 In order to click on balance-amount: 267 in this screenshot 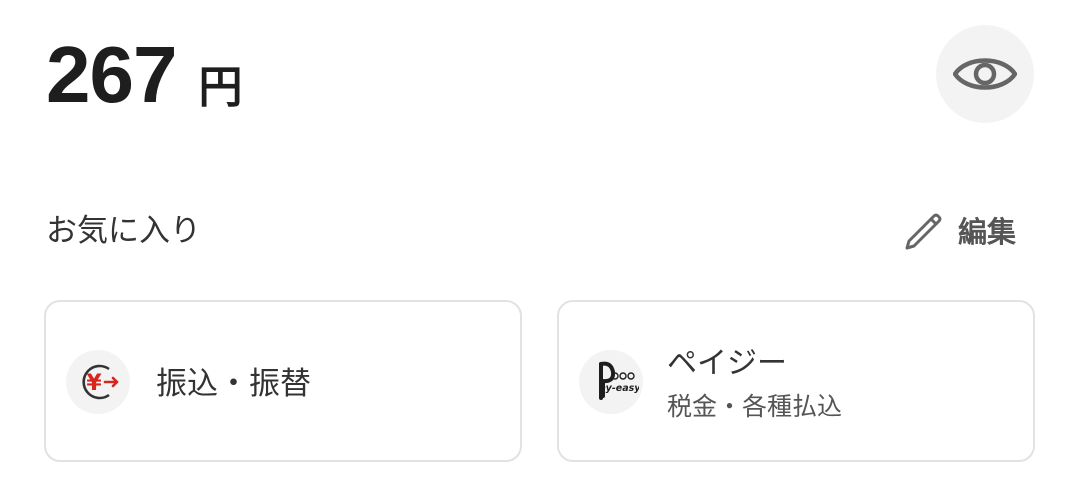, I will do `click(111, 74)`.